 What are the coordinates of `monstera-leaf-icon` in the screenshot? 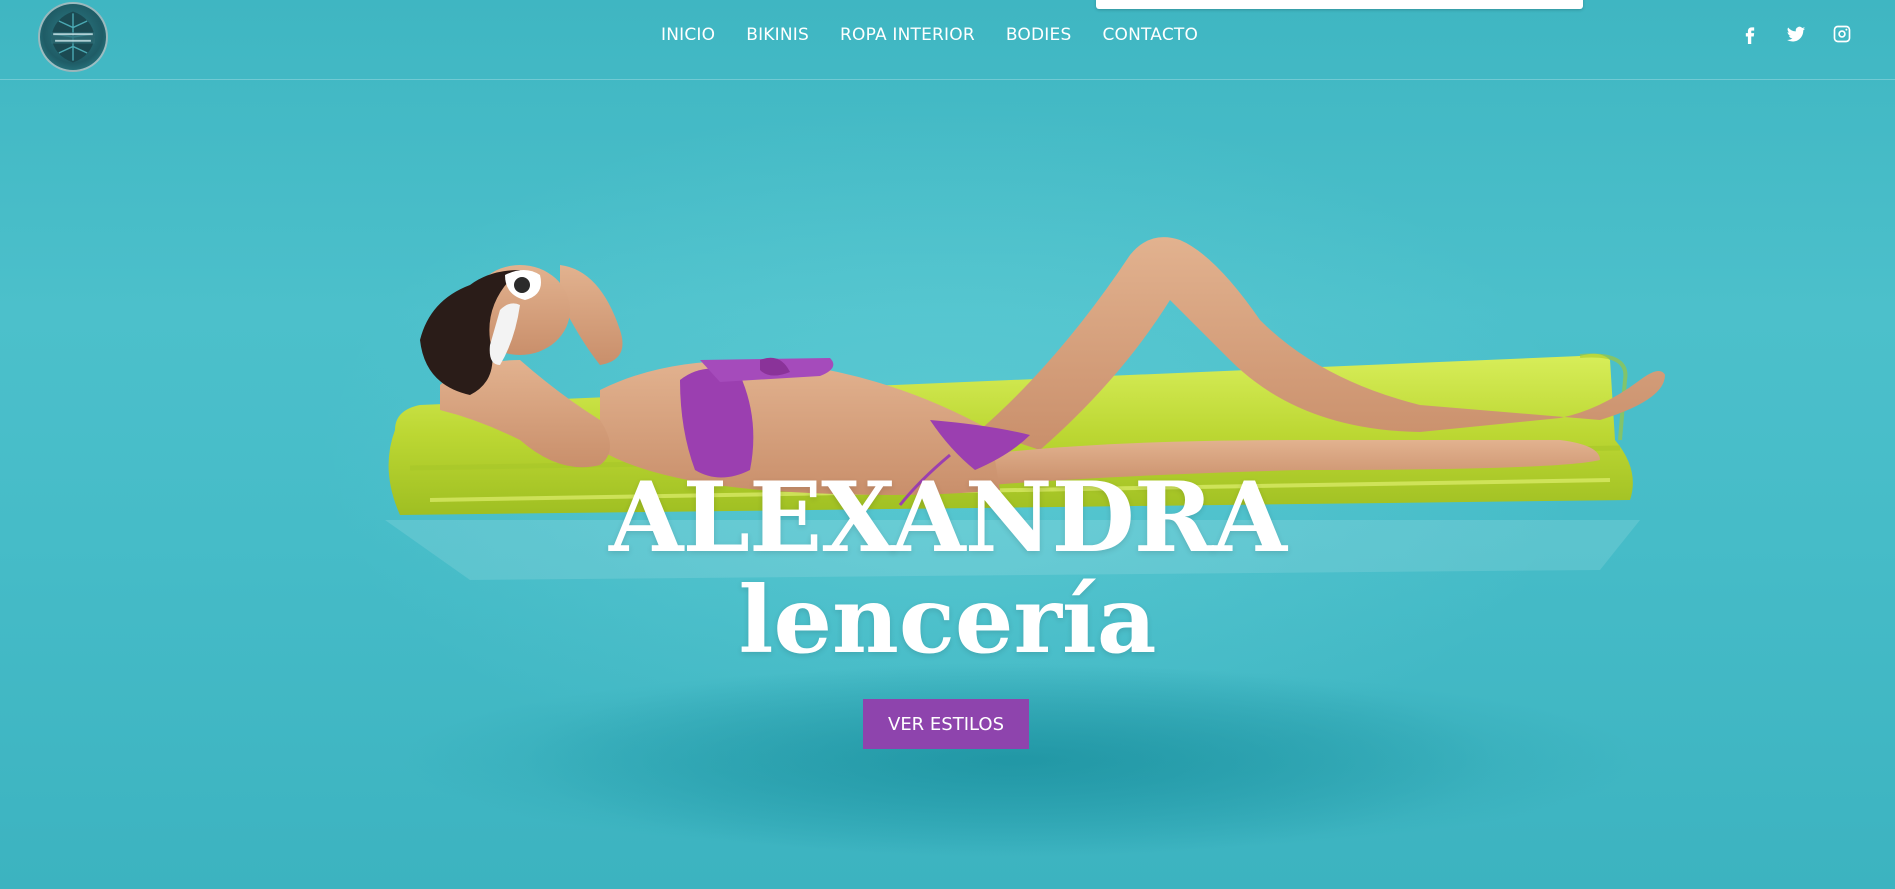 It's located at (73, 37).